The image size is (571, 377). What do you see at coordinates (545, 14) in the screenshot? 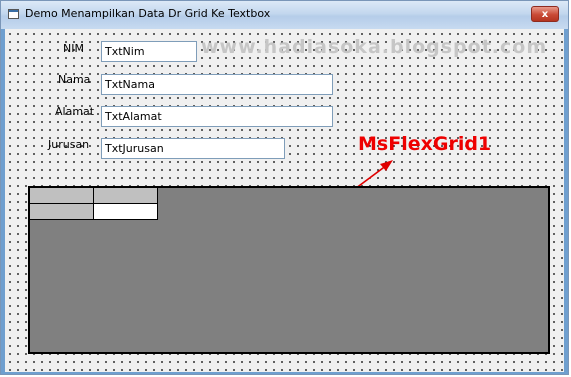
I see `close-button: x` at bounding box center [545, 14].